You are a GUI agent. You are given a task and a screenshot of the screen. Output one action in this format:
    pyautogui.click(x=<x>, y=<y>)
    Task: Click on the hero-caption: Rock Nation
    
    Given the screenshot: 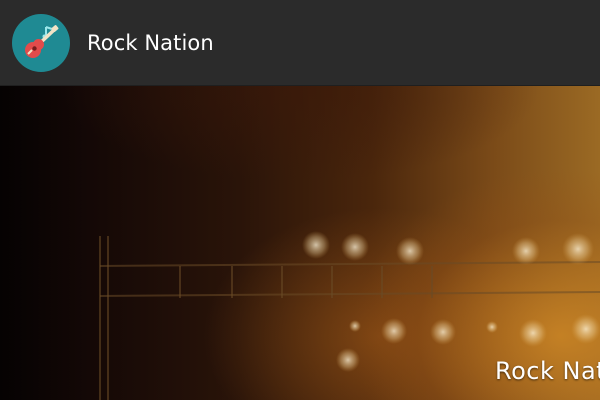 What is the action you would take?
    pyautogui.click(x=547, y=371)
    